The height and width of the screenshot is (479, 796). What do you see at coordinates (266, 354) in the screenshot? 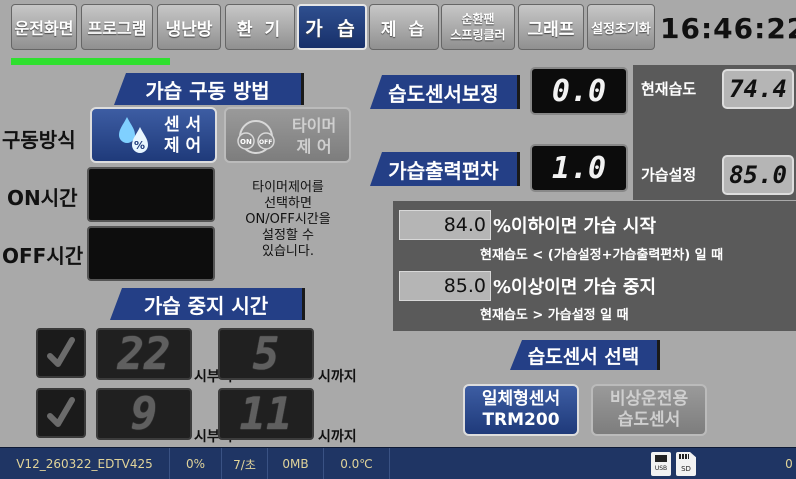
I see `stop-time-row1-to: 5` at bounding box center [266, 354].